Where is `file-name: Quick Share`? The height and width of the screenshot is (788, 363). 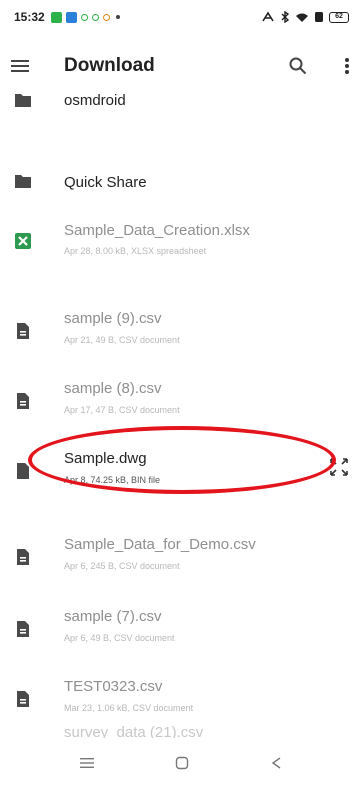
file-name: Quick Share is located at coordinates (105, 182).